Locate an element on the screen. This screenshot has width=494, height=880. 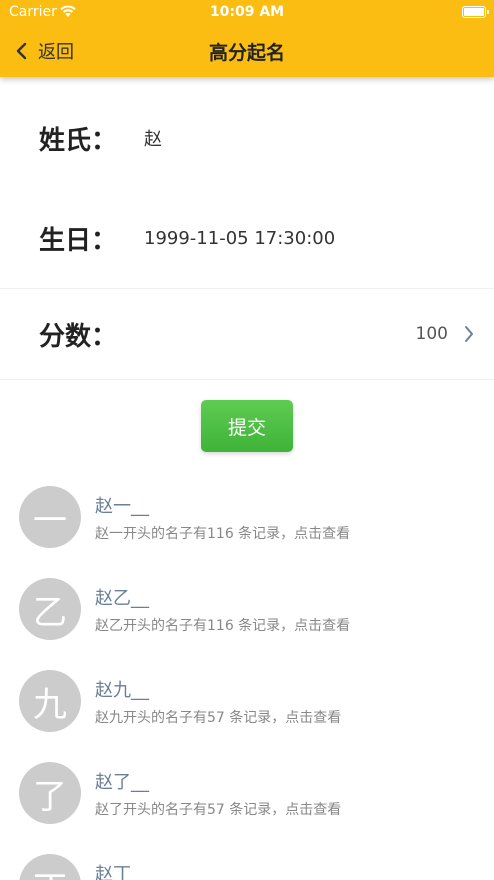
top-bar: Carrier 10:09 AM 返回 高分起名 is located at coordinates (247, 38).